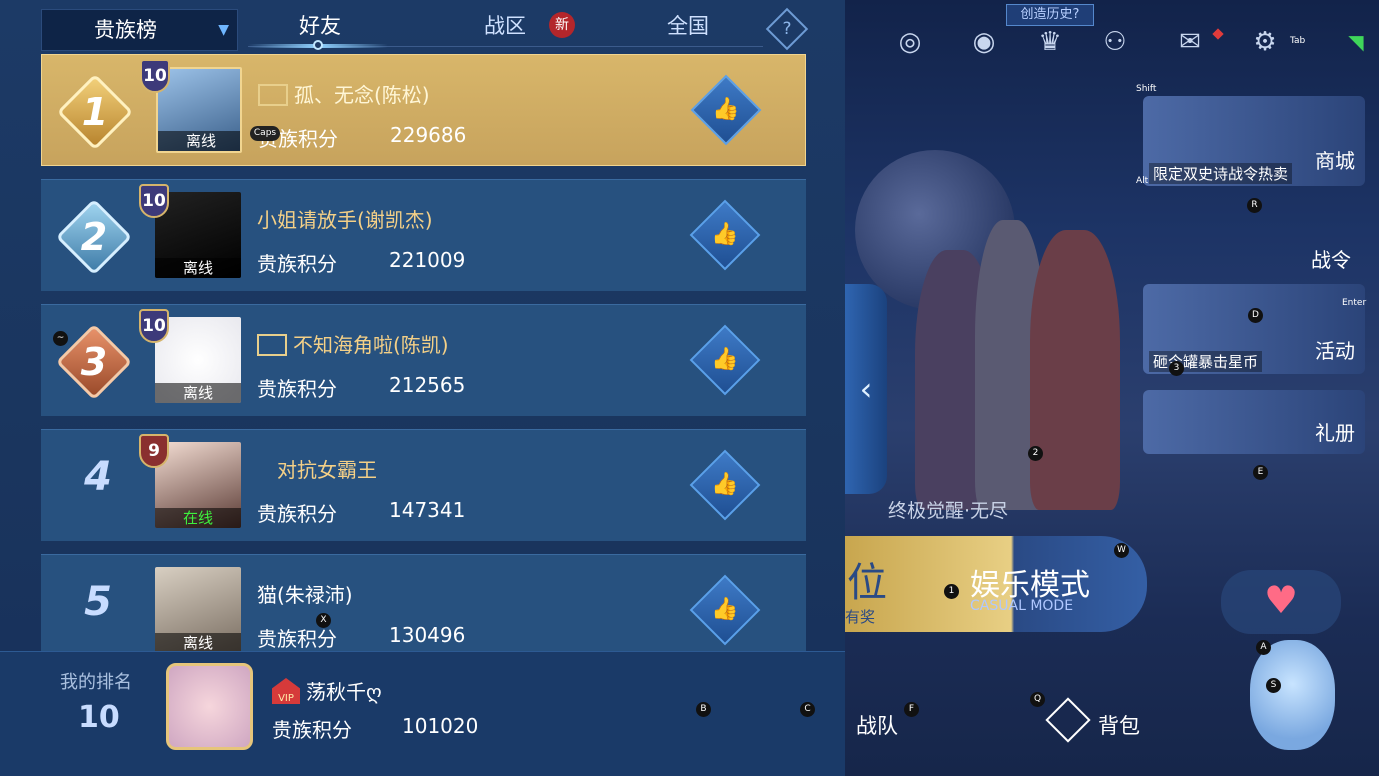  Describe the element at coordinates (505, 25) in the screenshot. I see `tab-region: 战区` at that location.